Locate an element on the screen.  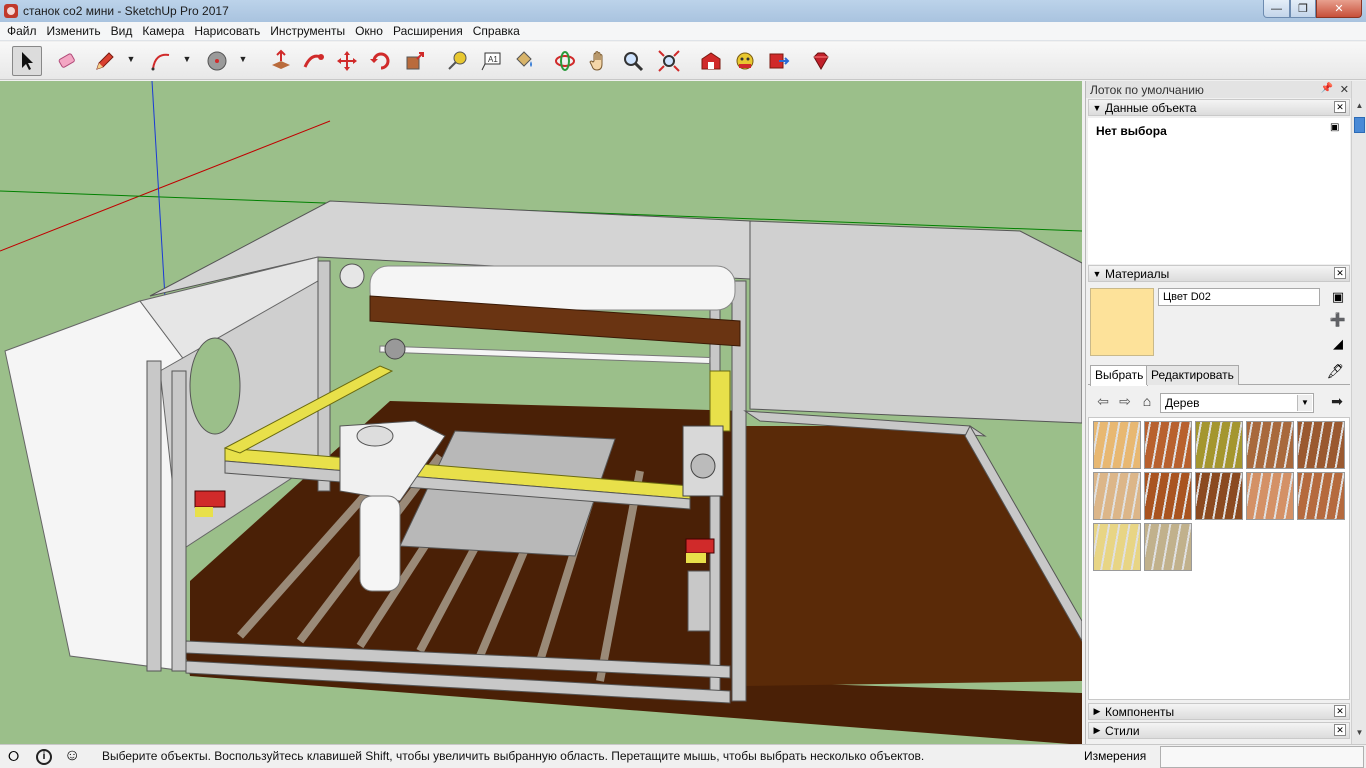
move-tool-button is located at coordinates (347, 61).